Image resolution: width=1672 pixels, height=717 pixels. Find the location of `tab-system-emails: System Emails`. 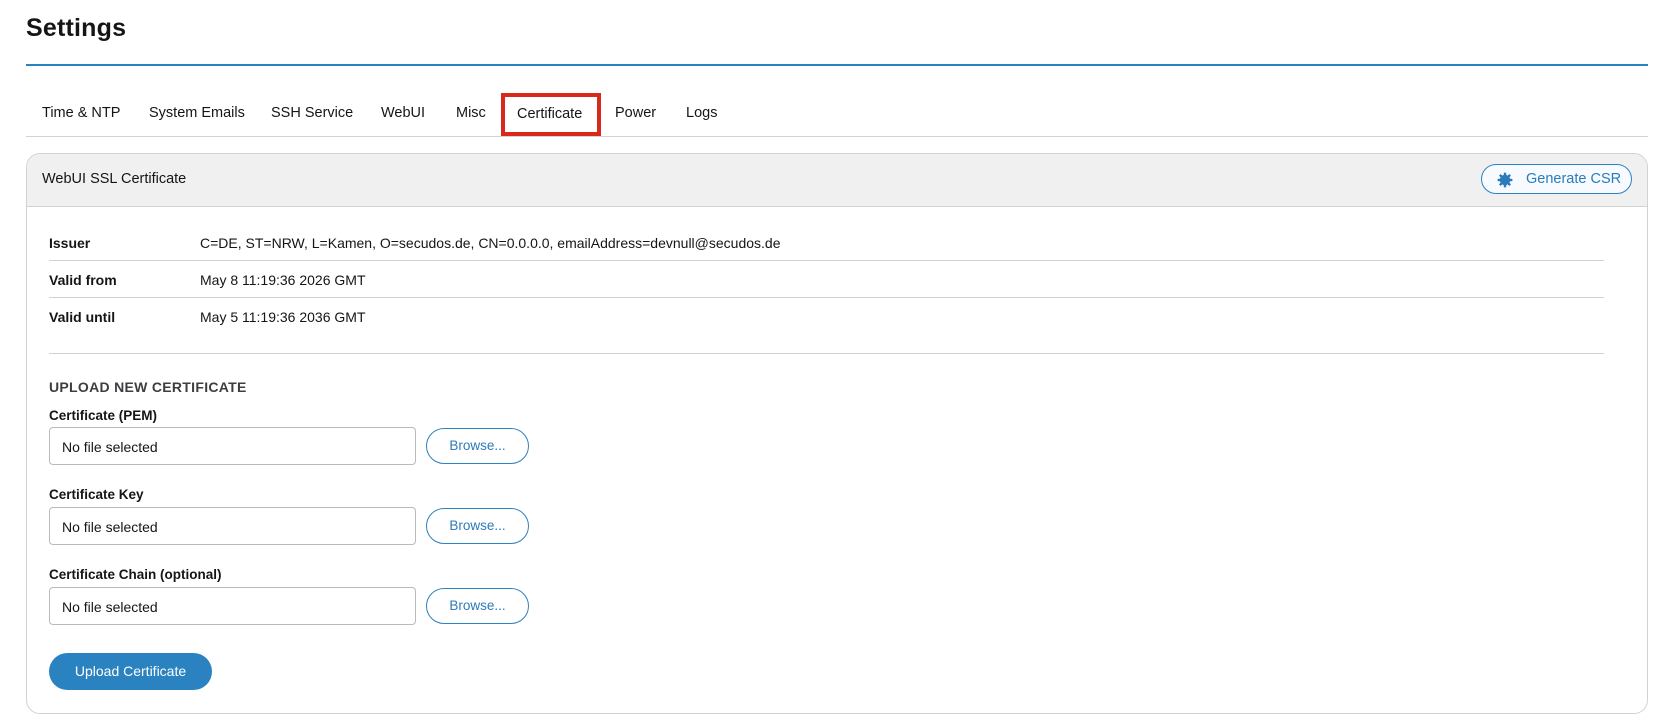

tab-system-emails: System Emails is located at coordinates (197, 114).